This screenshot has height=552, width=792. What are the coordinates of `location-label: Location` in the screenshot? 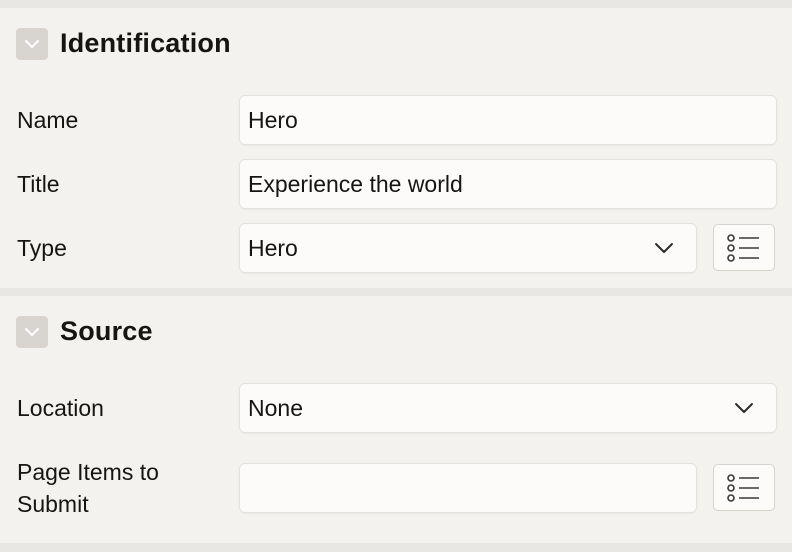 It's located at (60, 408).